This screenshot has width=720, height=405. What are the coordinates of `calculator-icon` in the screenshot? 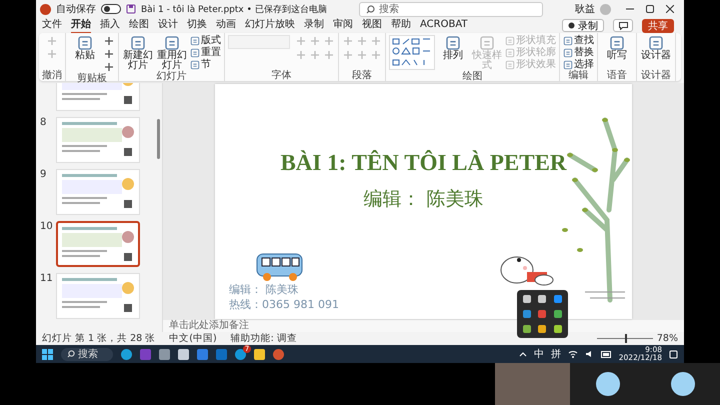 It's located at (164, 354).